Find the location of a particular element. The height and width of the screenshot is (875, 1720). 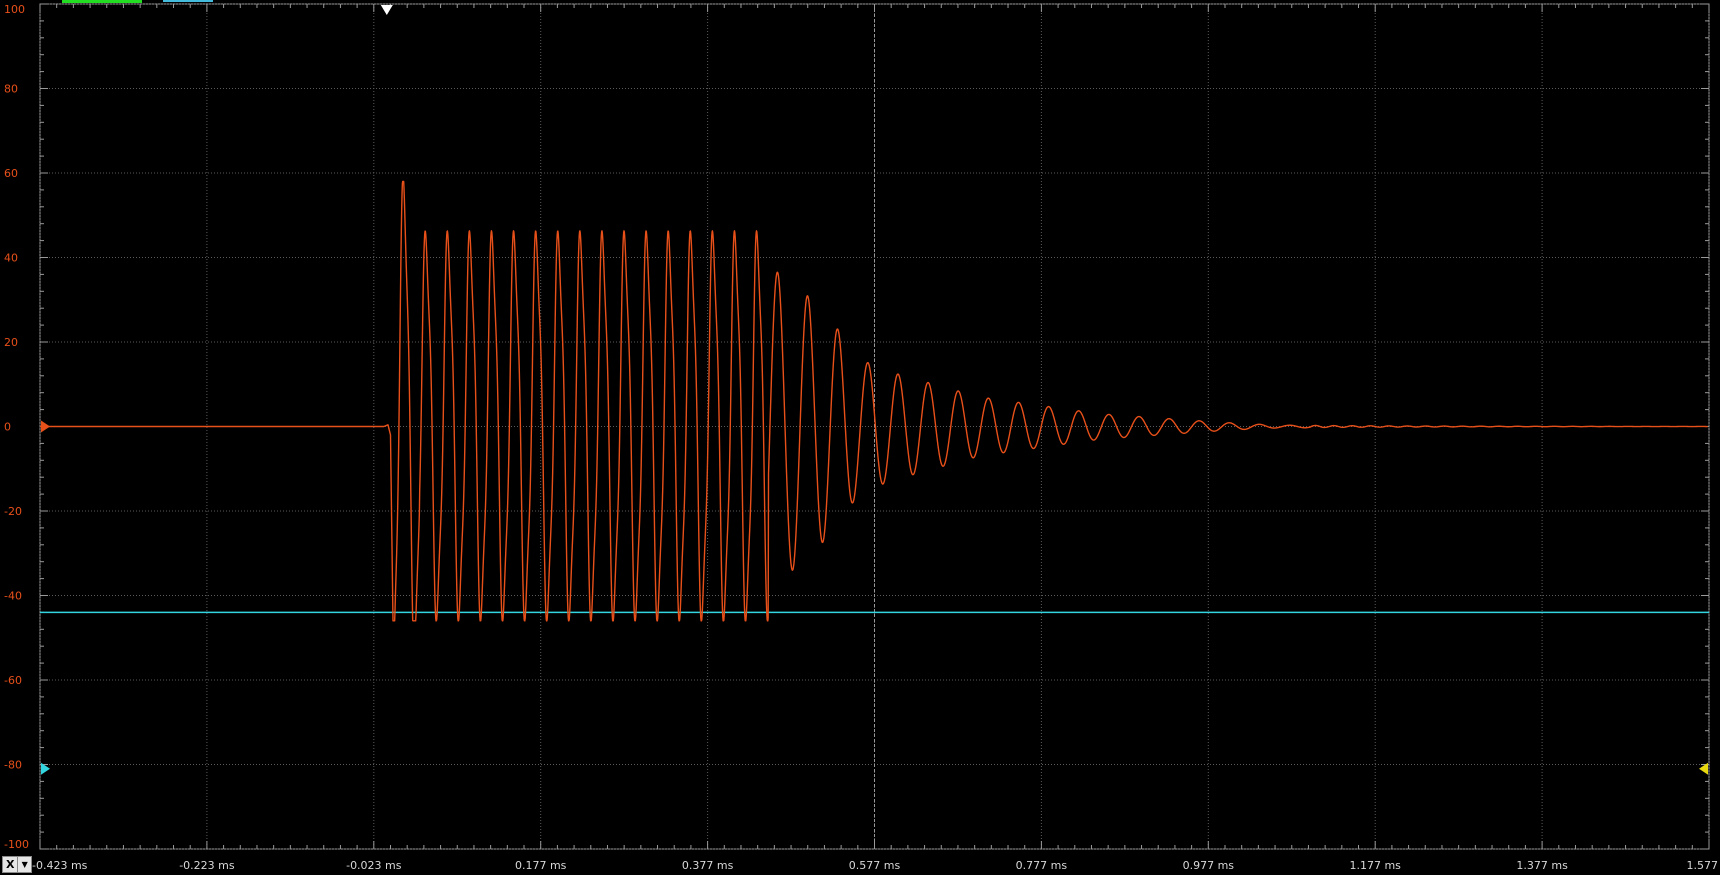

trigger-marker-icon is located at coordinates (386, 10).